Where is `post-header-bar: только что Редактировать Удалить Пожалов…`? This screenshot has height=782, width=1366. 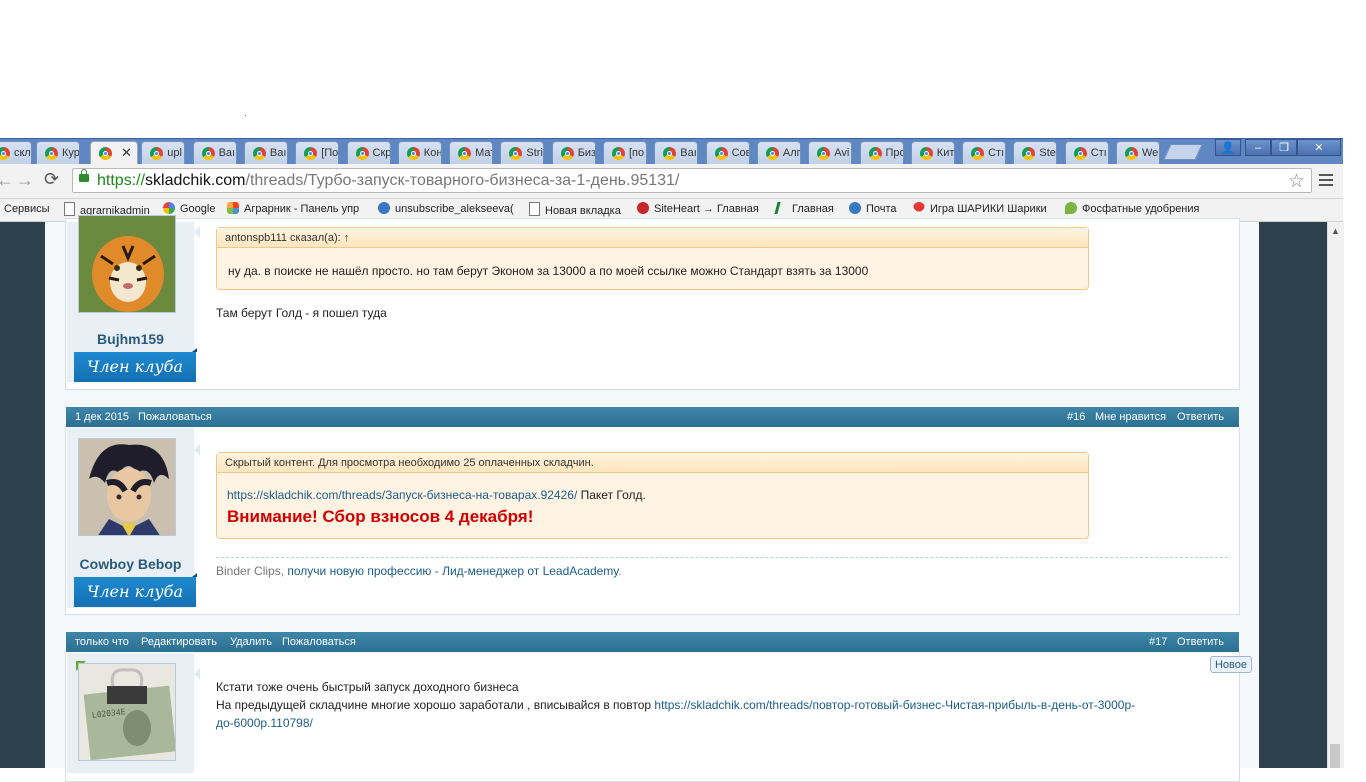
post-header-bar: только что Редактировать Удалить Пожалов… is located at coordinates (652, 642).